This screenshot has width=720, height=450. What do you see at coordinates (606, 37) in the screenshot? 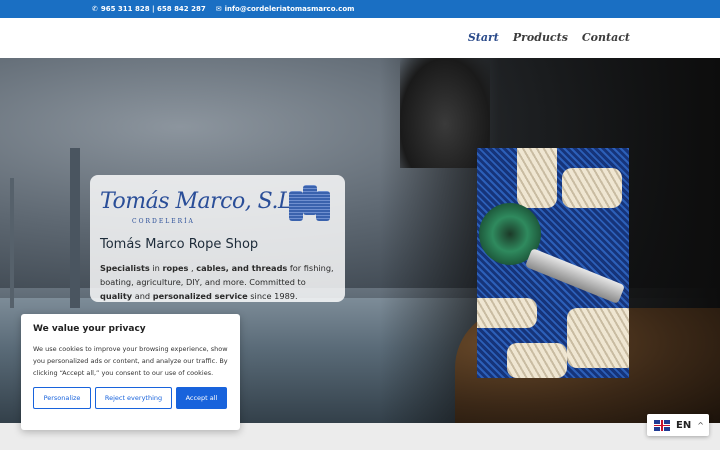
I see `nav-contact: Contact` at bounding box center [606, 37].